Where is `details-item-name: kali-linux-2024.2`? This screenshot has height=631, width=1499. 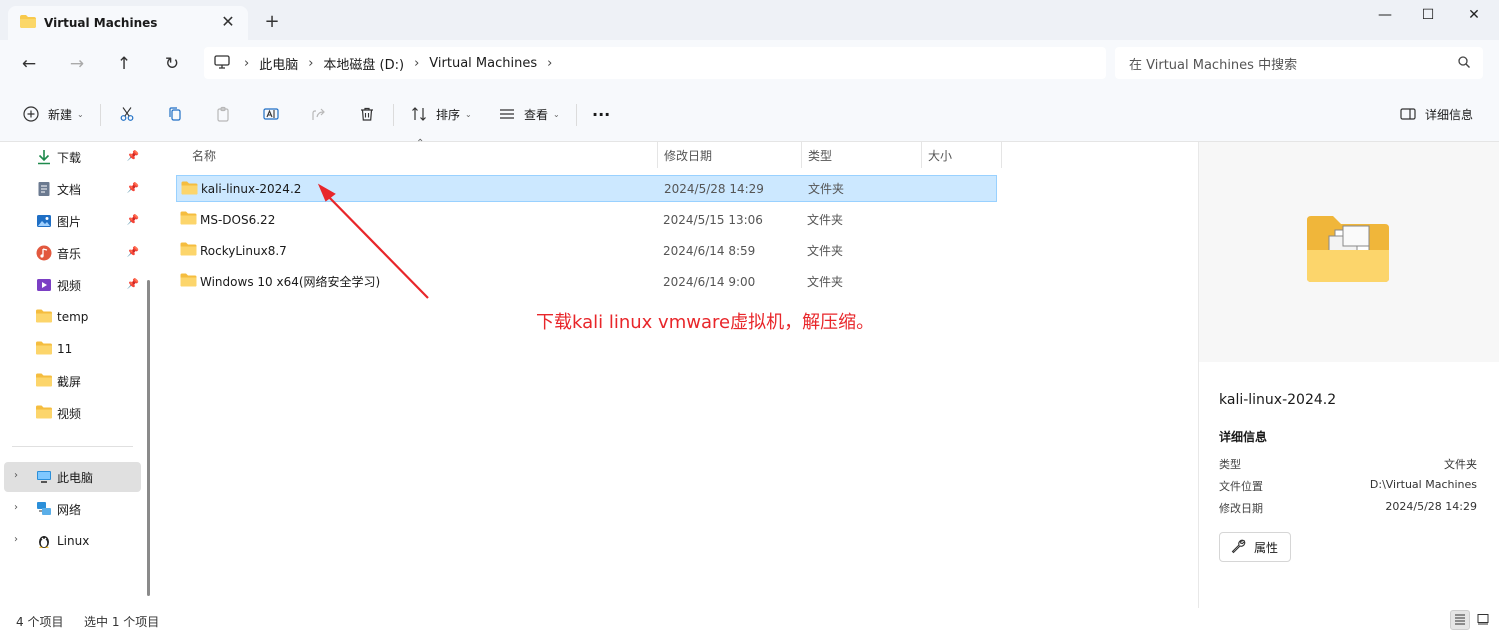
details-item-name: kali-linux-2024.2 is located at coordinates (1278, 400).